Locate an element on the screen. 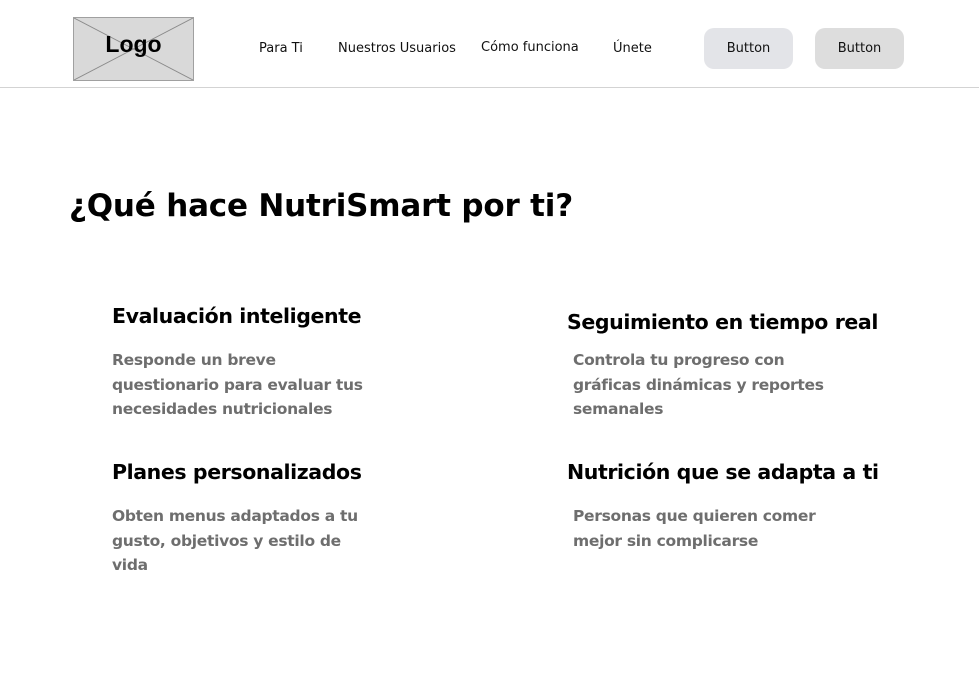 This screenshot has height=695, width=979. nav-link-nuestros-usuarios: Nuestros Usuarios is located at coordinates (397, 48).